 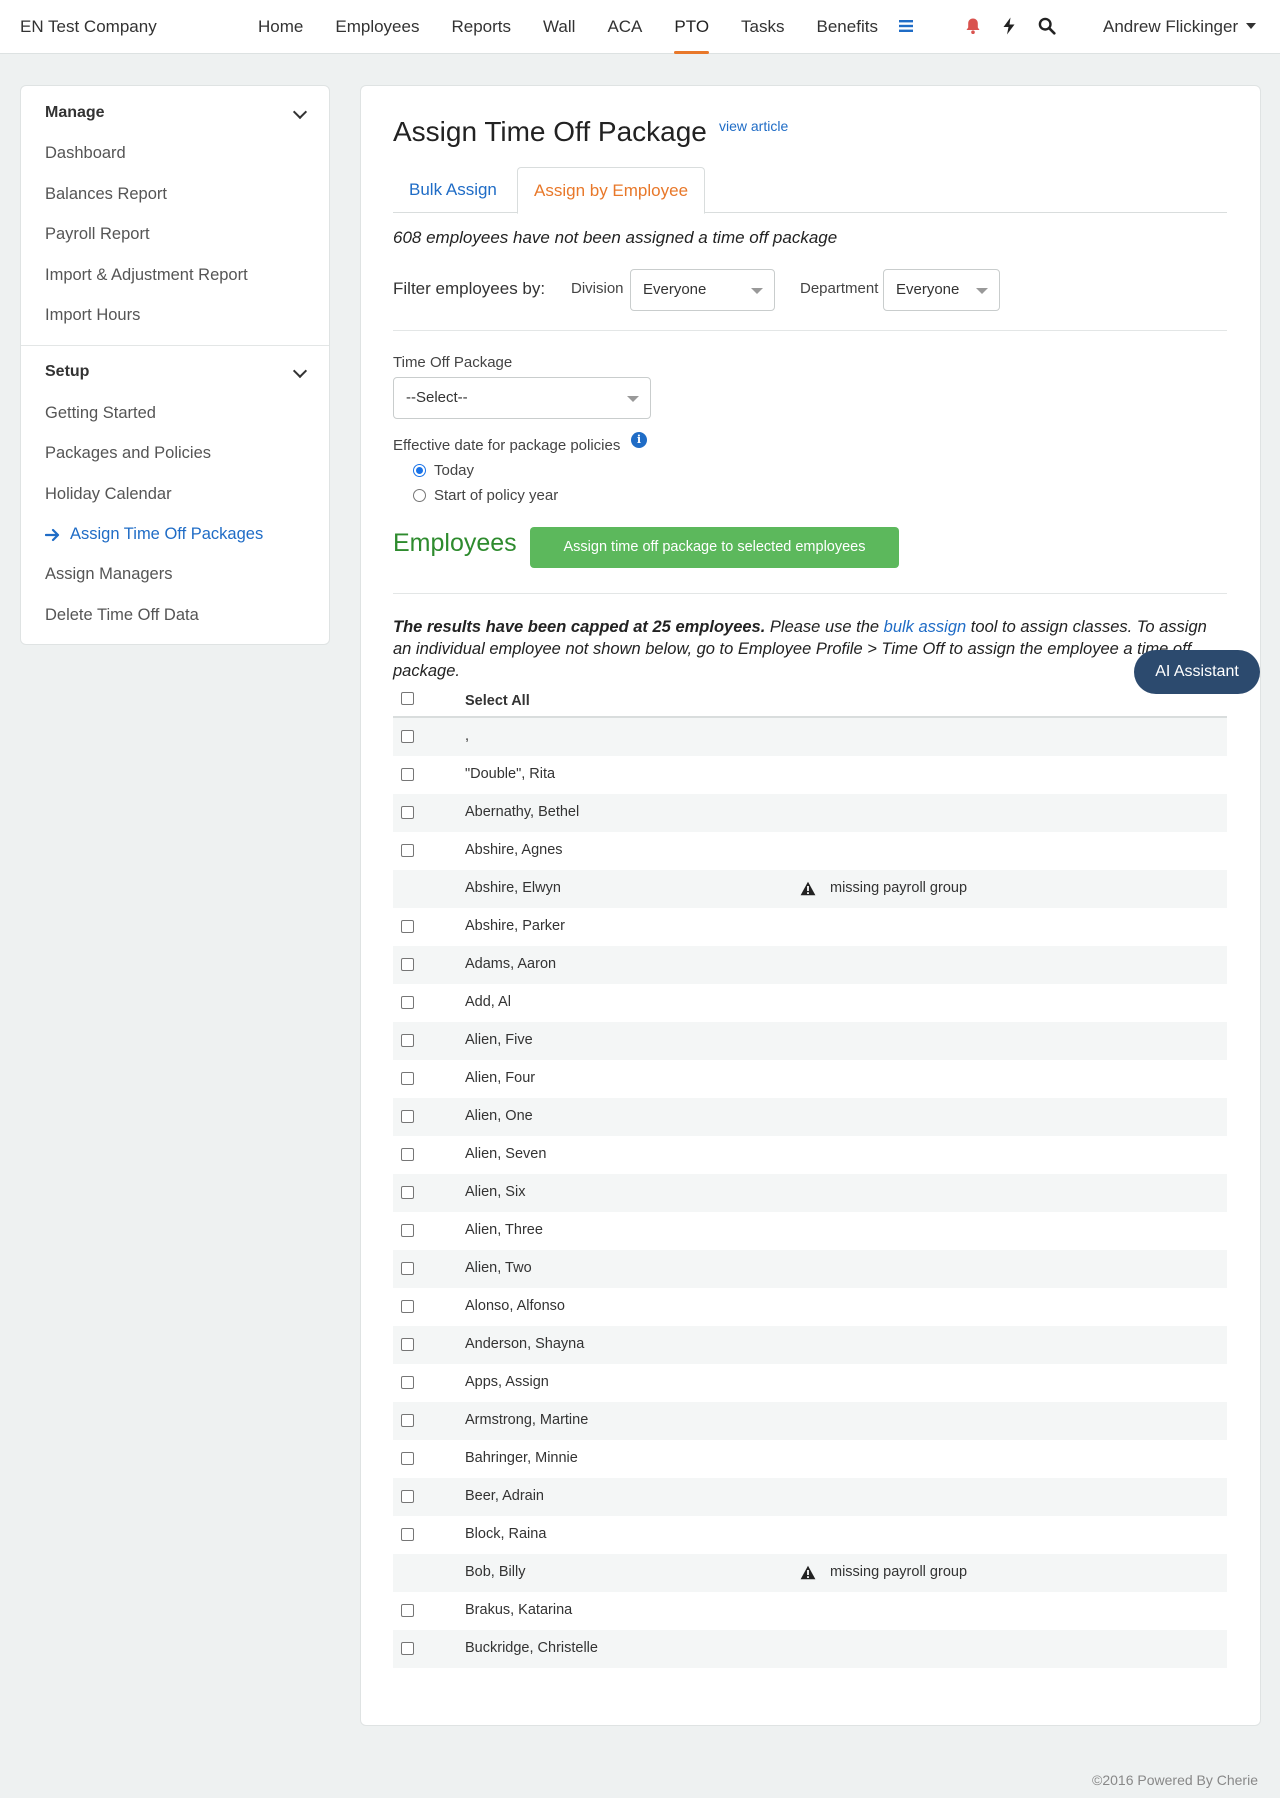 I want to click on employee-name: Bahringer, Minnie, so click(x=521, y=1458).